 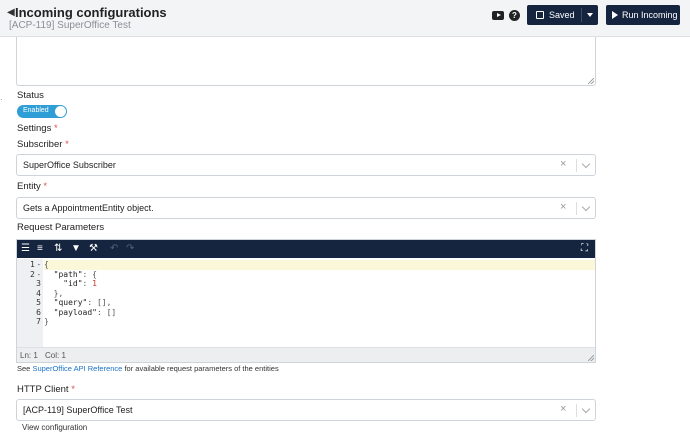 I want to click on line-gutter: 1-2-34567, so click(x=30, y=303).